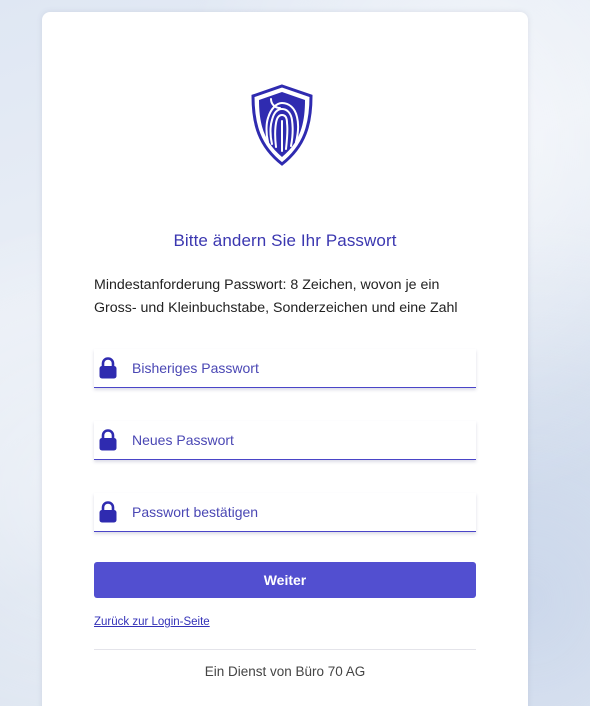 The width and height of the screenshot is (590, 706). Describe the element at coordinates (285, 649) in the screenshot. I see `footer-divider` at that location.